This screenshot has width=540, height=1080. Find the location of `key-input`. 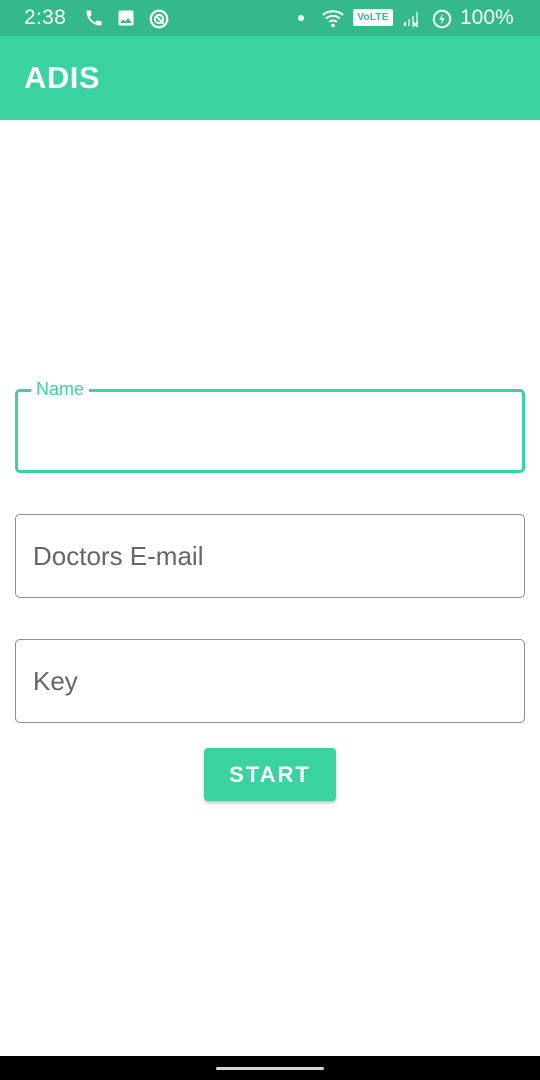

key-input is located at coordinates (270, 681).